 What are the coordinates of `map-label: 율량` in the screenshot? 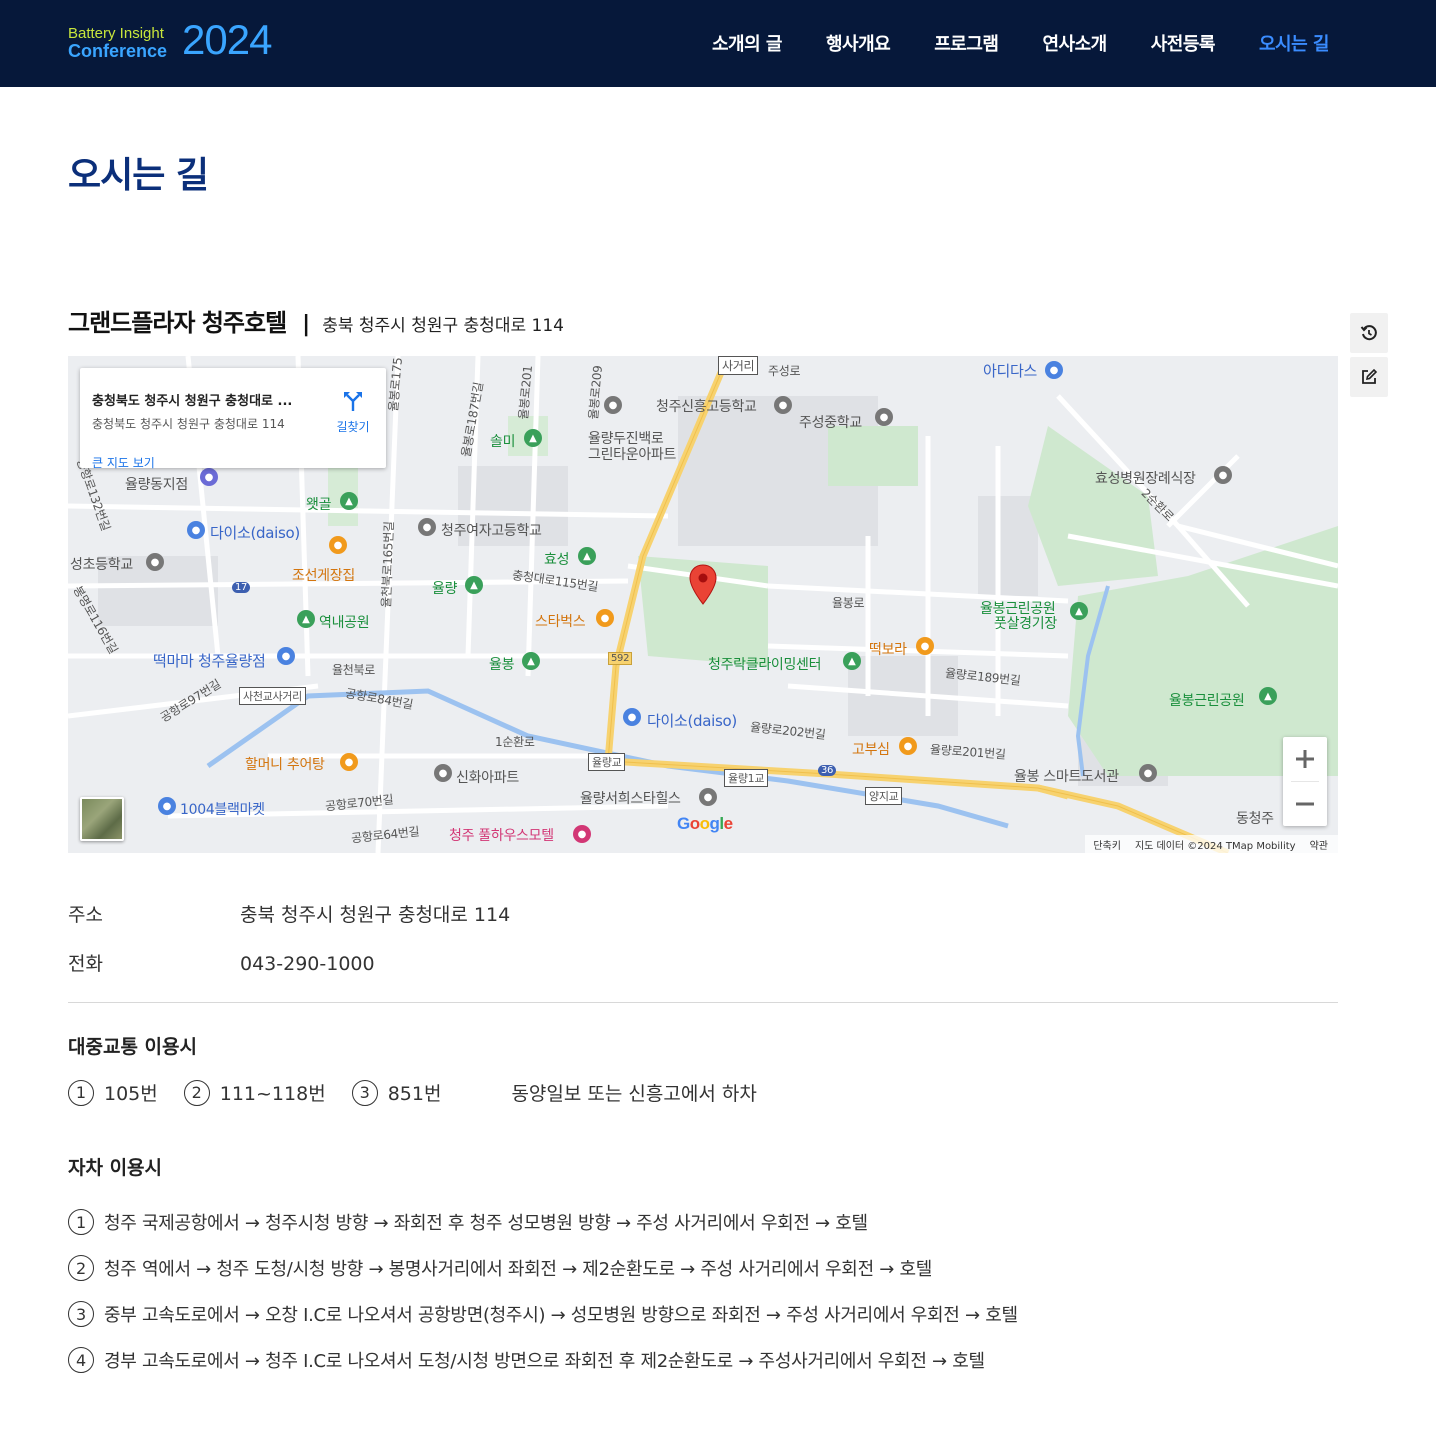 It's located at (445, 589).